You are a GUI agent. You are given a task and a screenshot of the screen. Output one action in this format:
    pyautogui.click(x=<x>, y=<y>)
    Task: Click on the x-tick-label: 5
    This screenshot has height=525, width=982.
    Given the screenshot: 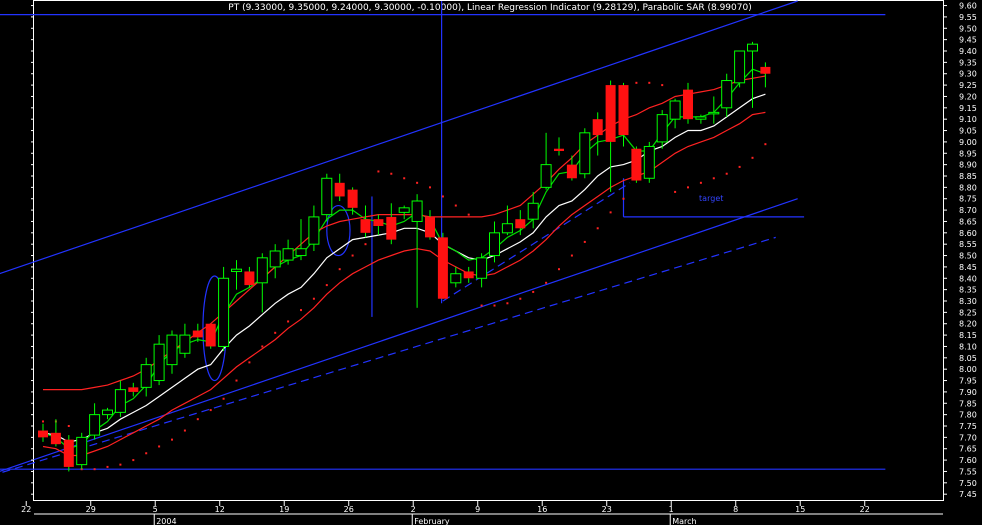 What is the action you would take?
    pyautogui.click(x=155, y=509)
    